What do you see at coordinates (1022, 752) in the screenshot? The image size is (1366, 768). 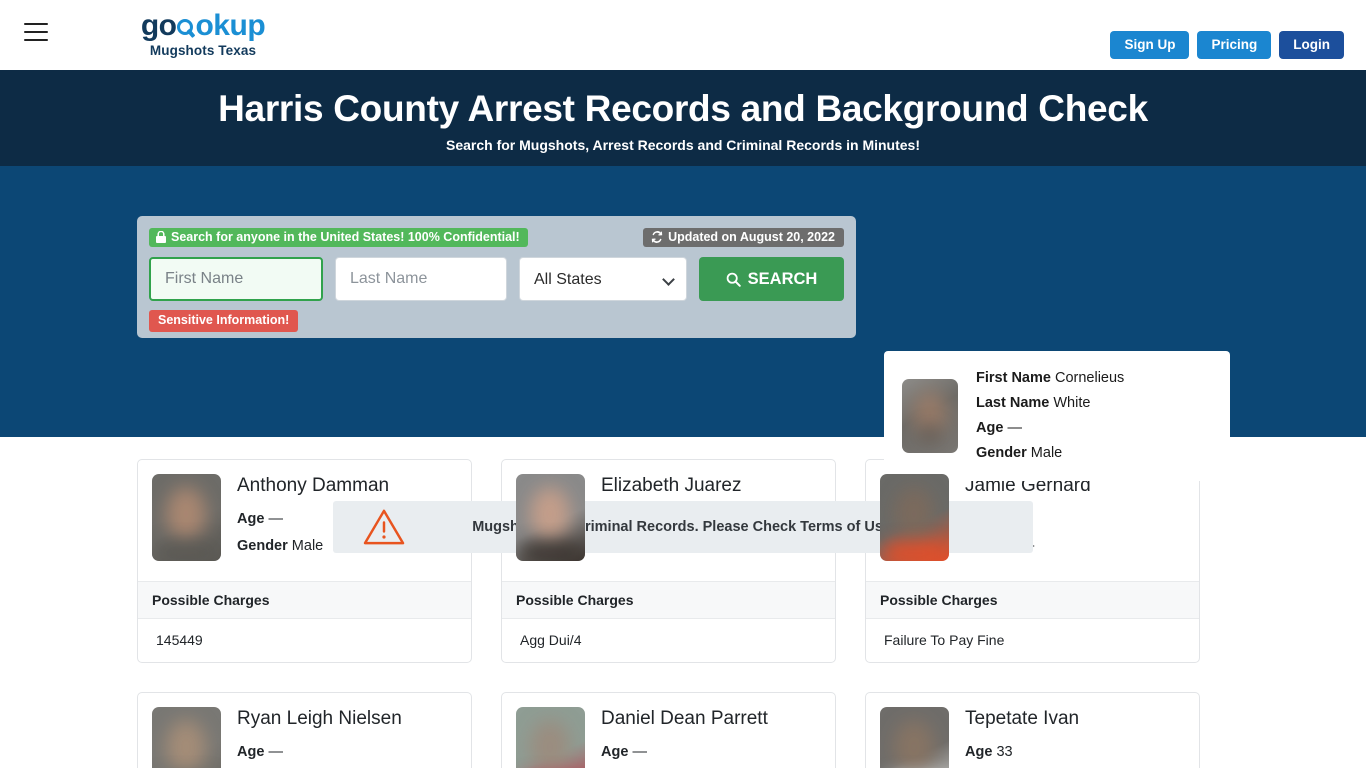 I see `result-age-row: Age 33` at bounding box center [1022, 752].